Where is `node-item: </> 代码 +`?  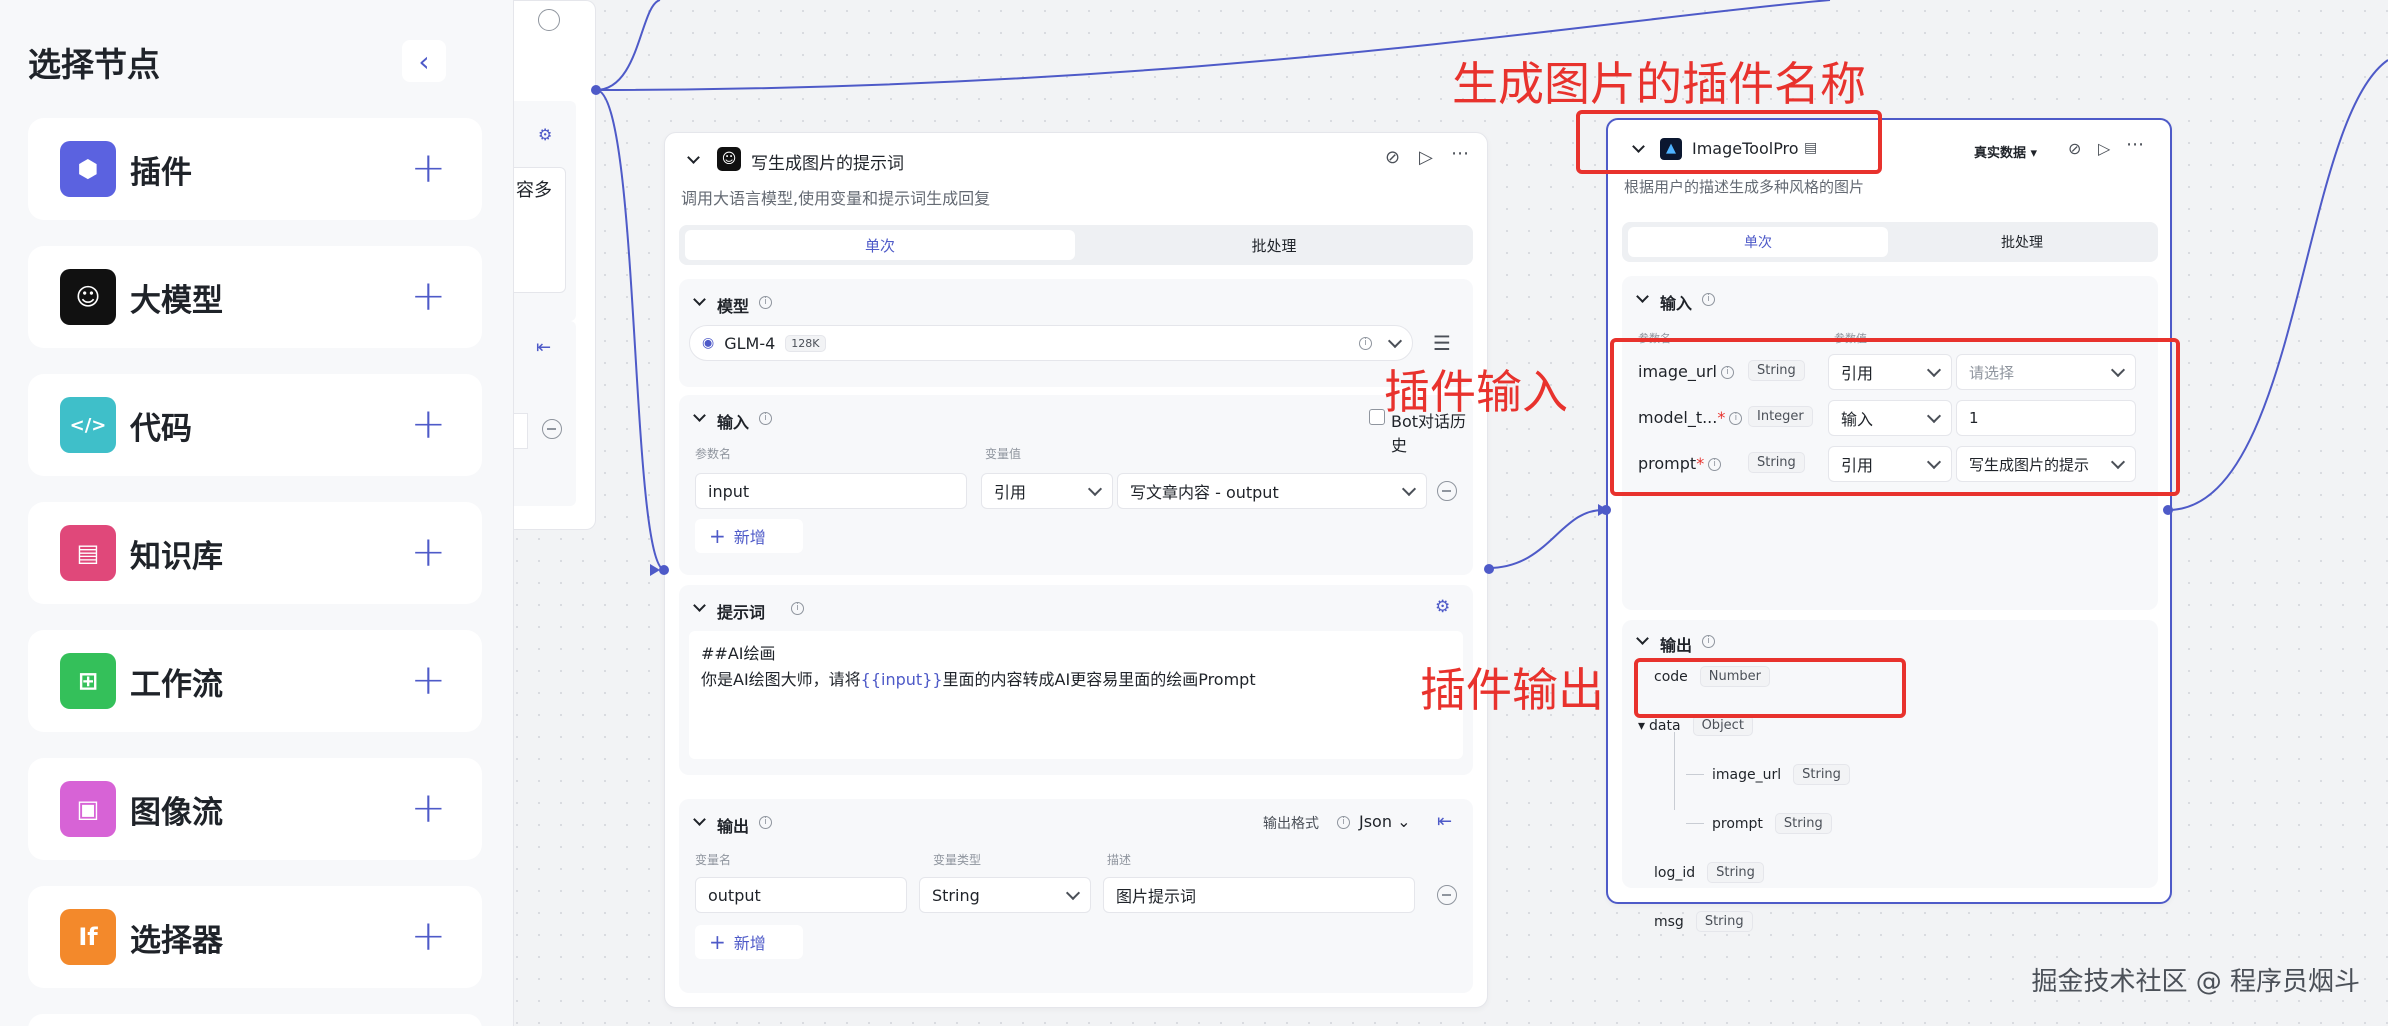 node-item: </> 代码 + is located at coordinates (255, 425).